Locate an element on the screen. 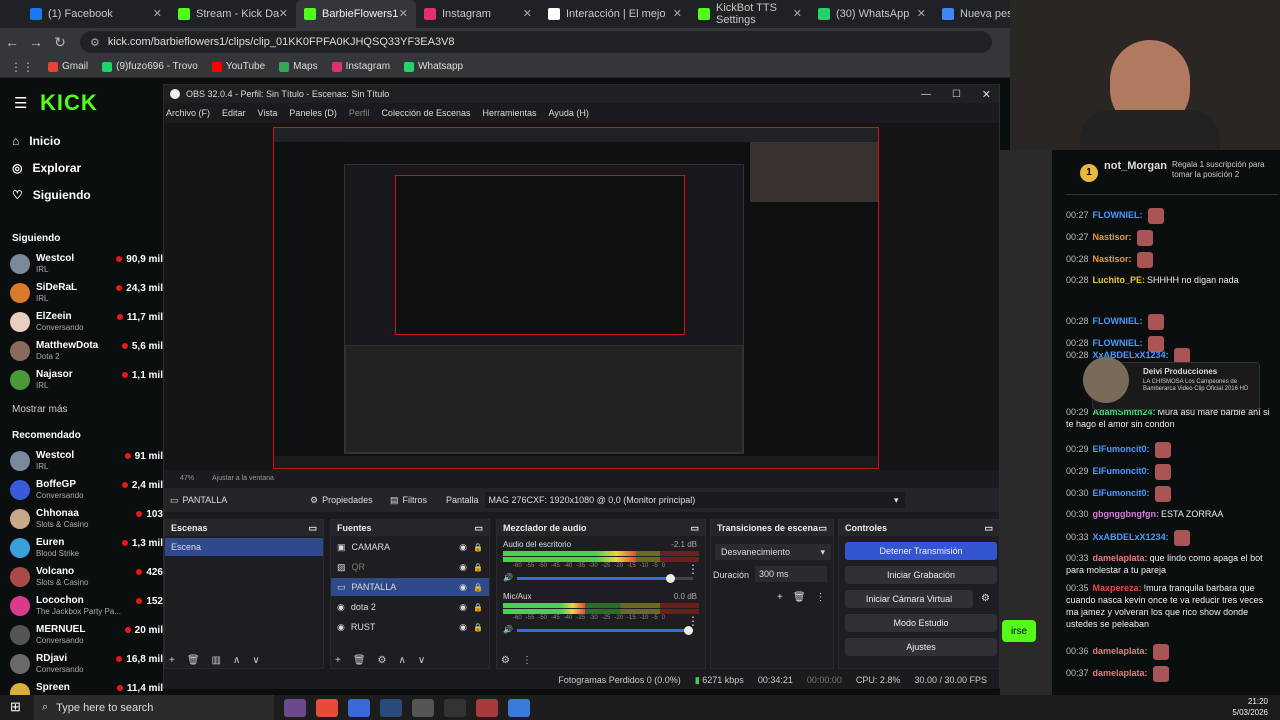  channel-item: Chhonaa Slots & Casino 103 is located at coordinates (86, 520).